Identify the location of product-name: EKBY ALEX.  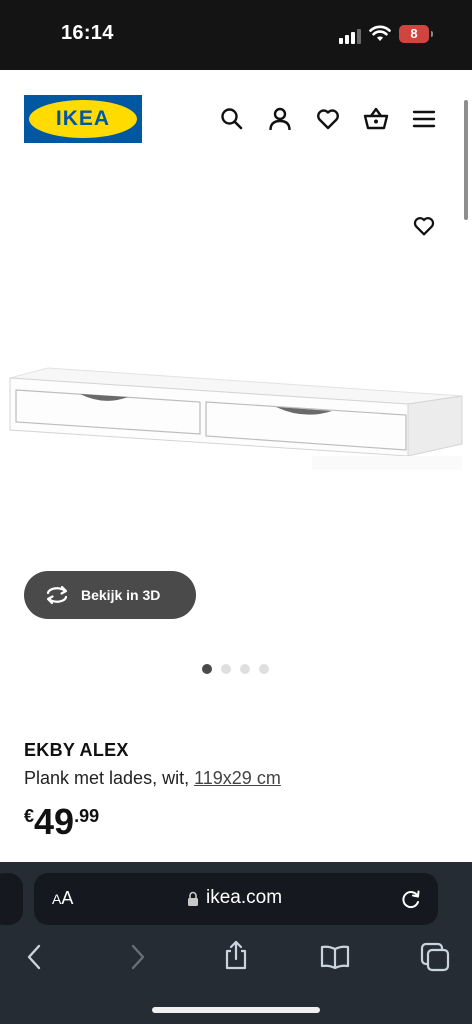
(76, 750).